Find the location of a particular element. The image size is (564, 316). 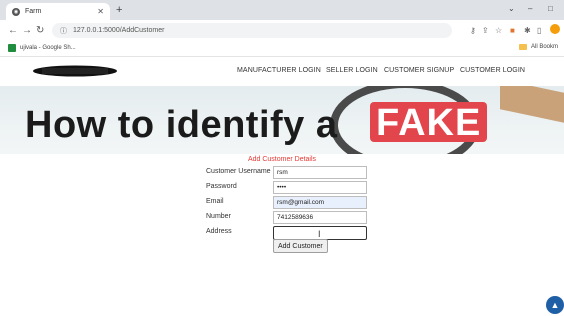

globe-icon: ◉ is located at coordinates (16, 11).